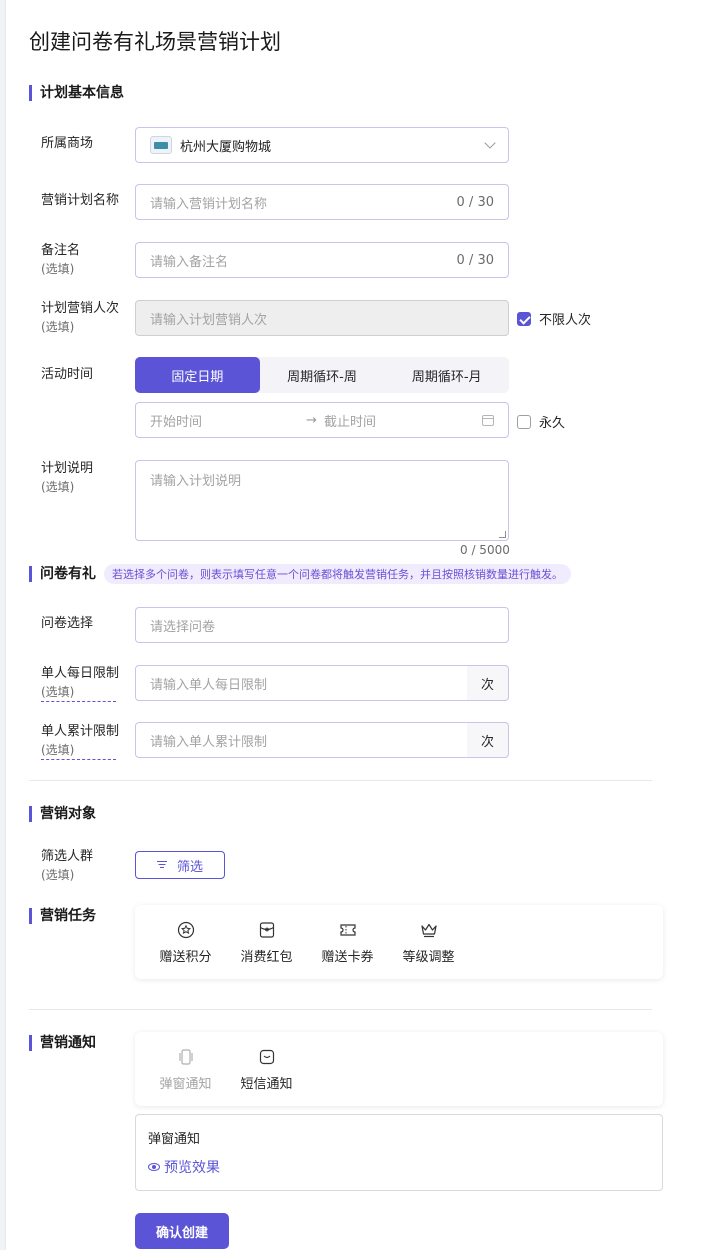 Image resolution: width=714 pixels, height=1250 pixels. Describe the element at coordinates (565, 320) in the screenshot. I see `unlimited-label: 不限人次` at that location.